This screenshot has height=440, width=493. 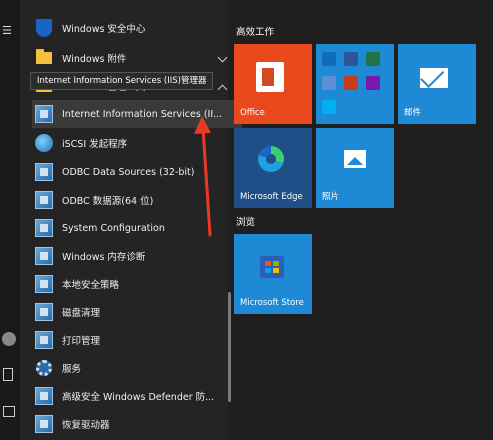 What do you see at coordinates (86, 425) in the screenshot?
I see `app-item-label: 恢复驱动器` at bounding box center [86, 425].